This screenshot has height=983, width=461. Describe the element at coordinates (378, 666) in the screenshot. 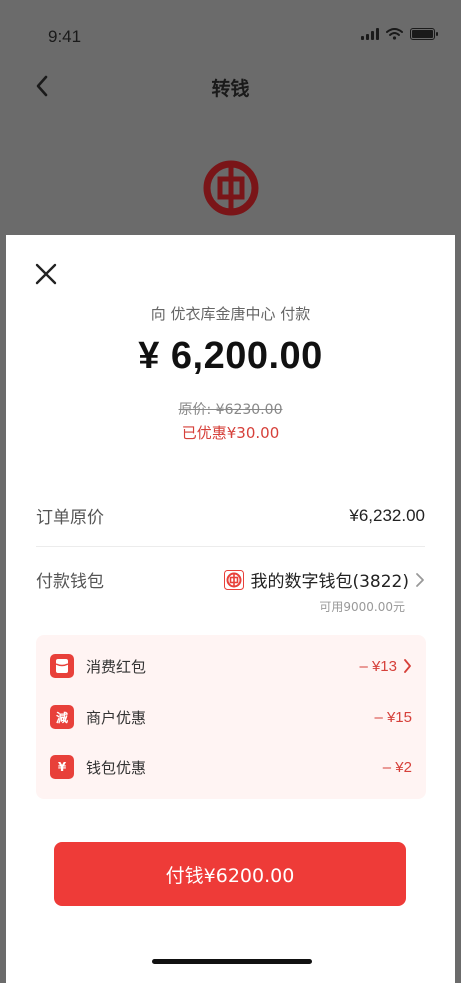

I see `discount-value: – ¥13` at that location.